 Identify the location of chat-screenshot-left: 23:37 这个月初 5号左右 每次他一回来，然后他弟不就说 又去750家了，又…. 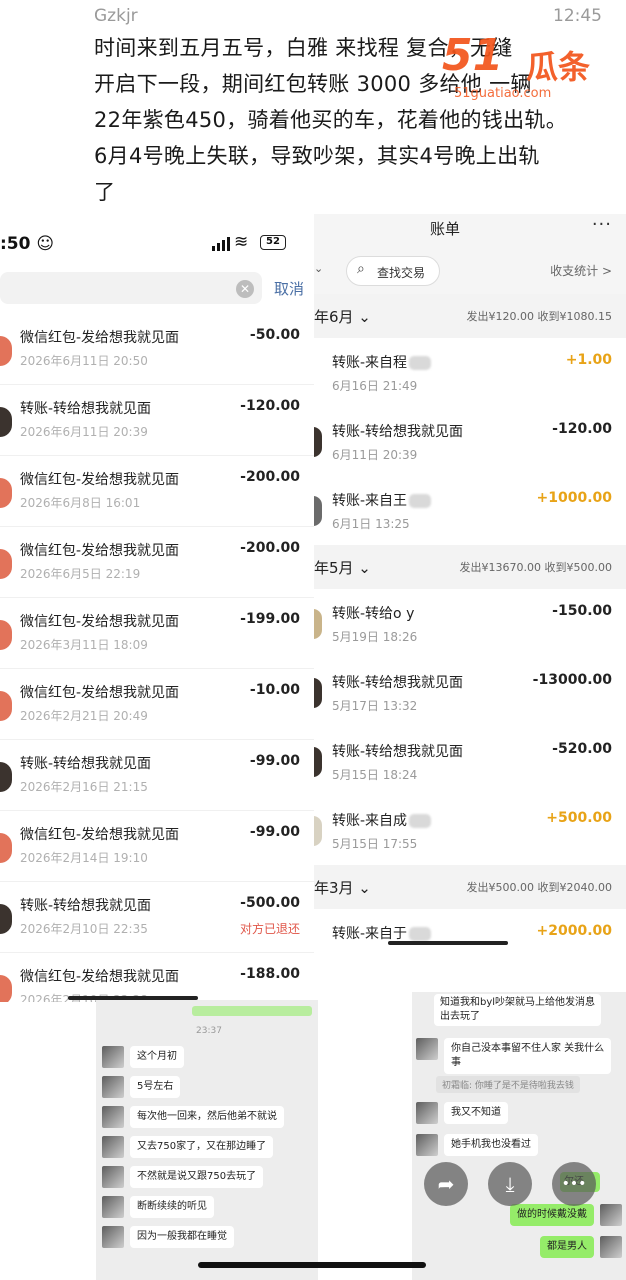
(207, 1140).